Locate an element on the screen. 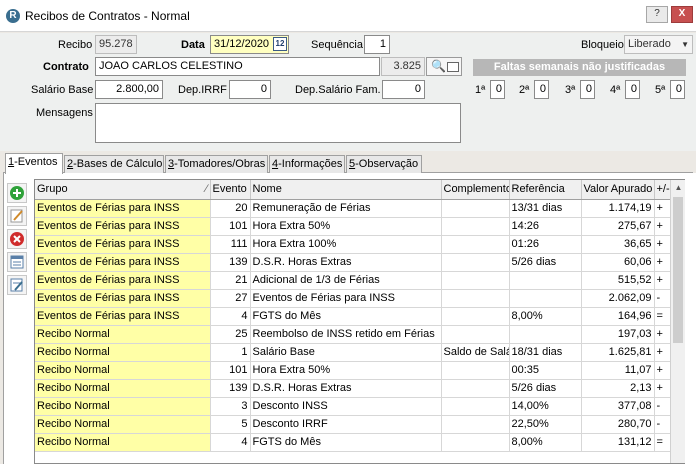  falta-1-field: 0 is located at coordinates (497, 89).